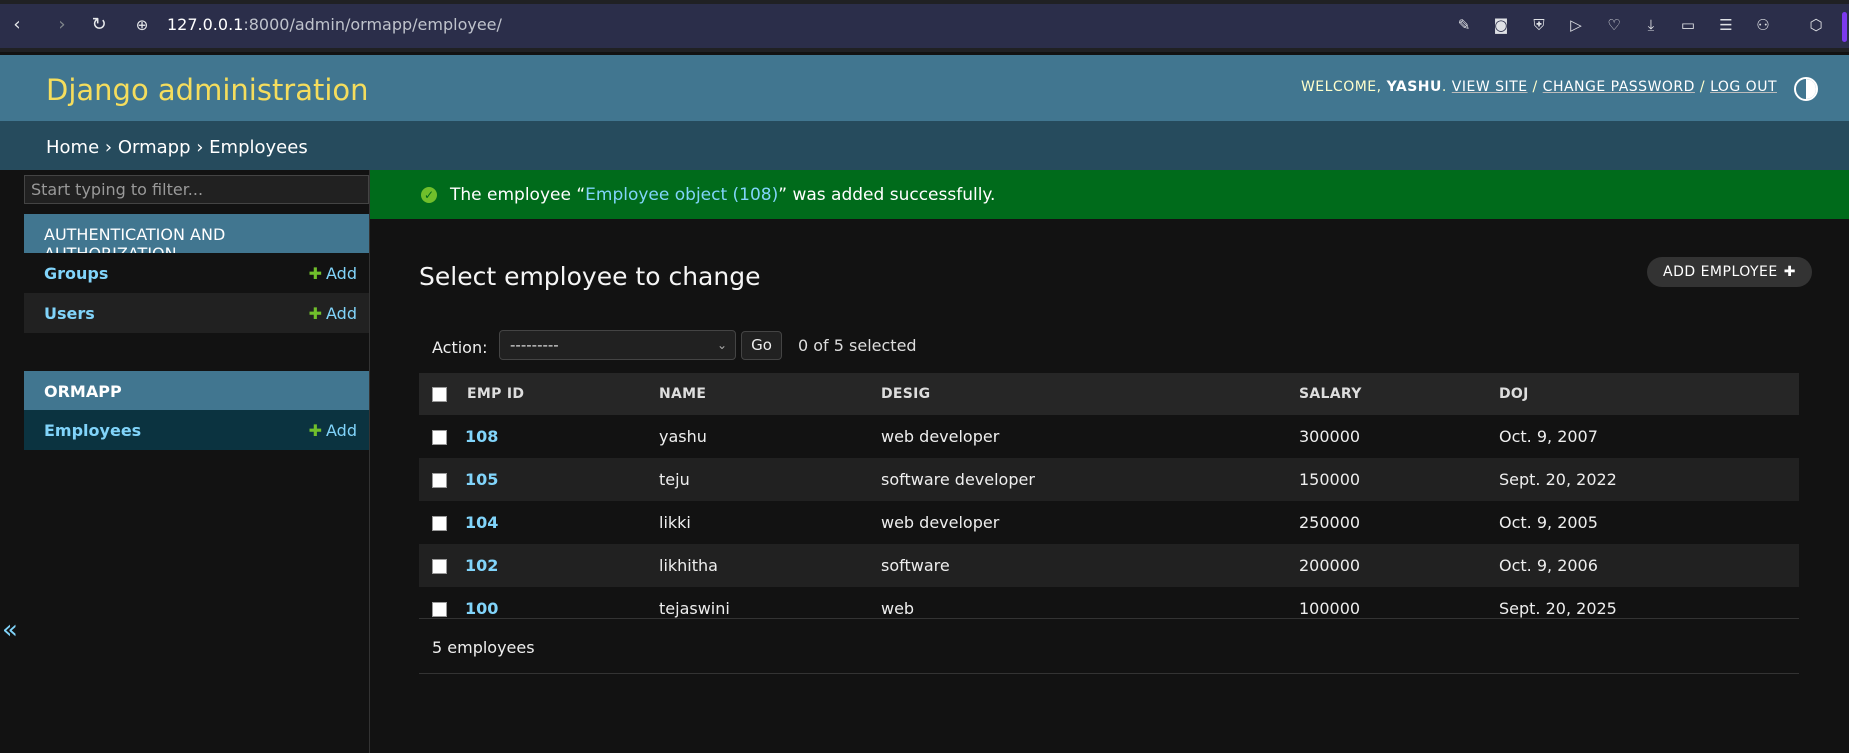 The height and width of the screenshot is (753, 1849). Describe the element at coordinates (92, 430) in the screenshot. I see `sidebar-item-label: Employees` at that location.